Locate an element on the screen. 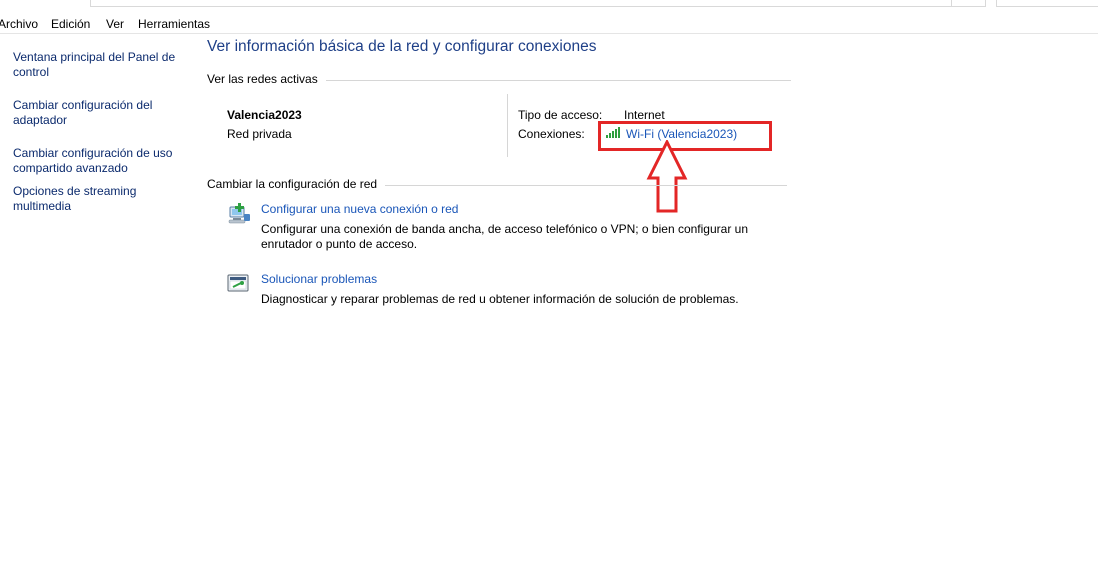 The image size is (1098, 576). active-networks-heading: Ver las redes activas is located at coordinates (499, 79).